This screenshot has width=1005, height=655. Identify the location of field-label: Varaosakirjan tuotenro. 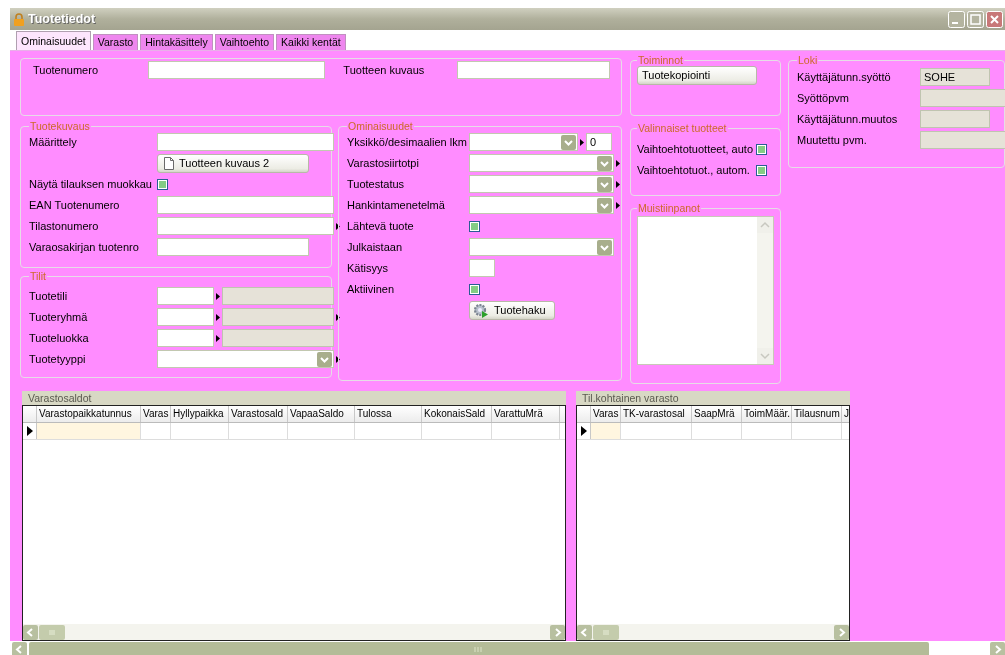
(84, 247).